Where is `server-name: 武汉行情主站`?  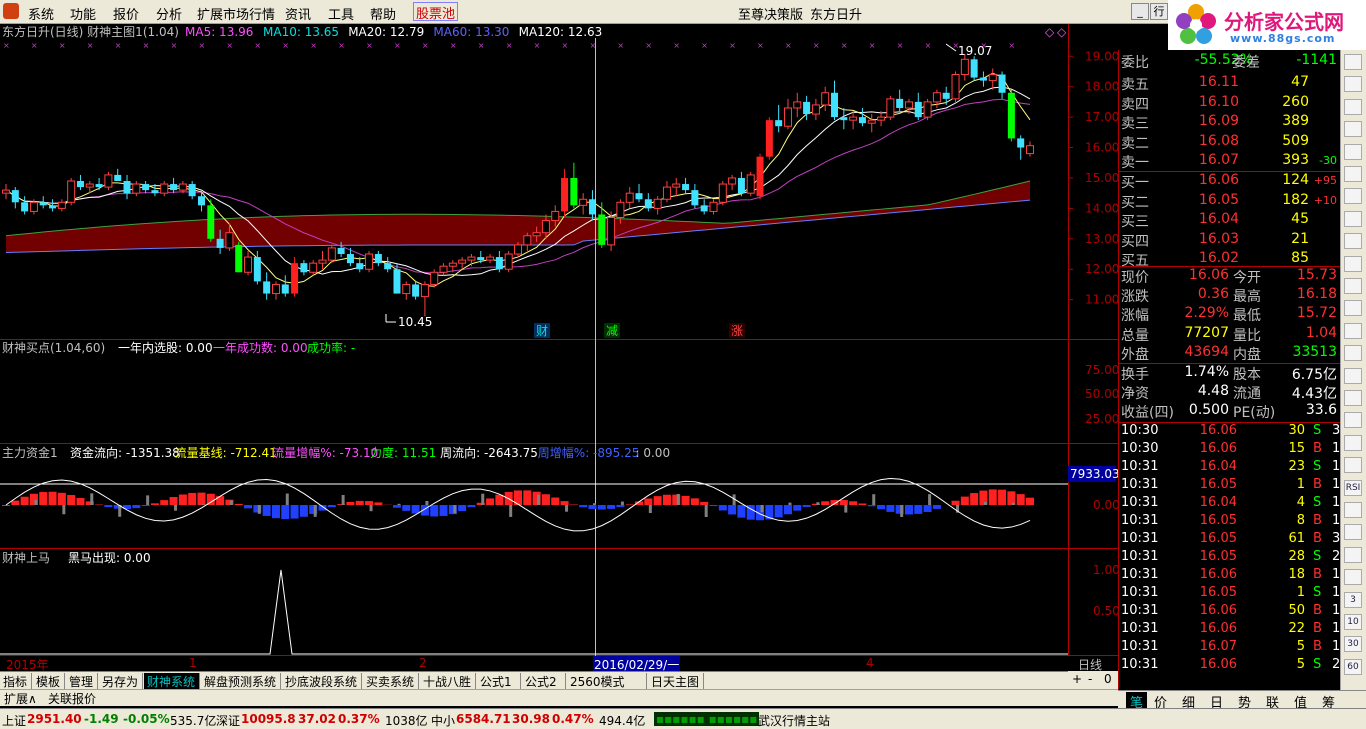 server-name: 武汉行情主站 is located at coordinates (794, 720).